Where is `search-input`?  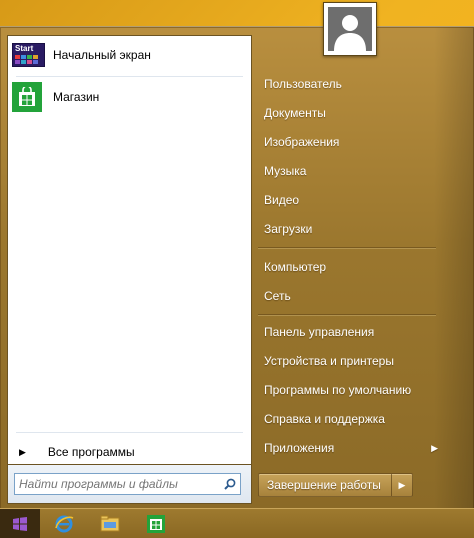
search-input is located at coordinates (117, 484).